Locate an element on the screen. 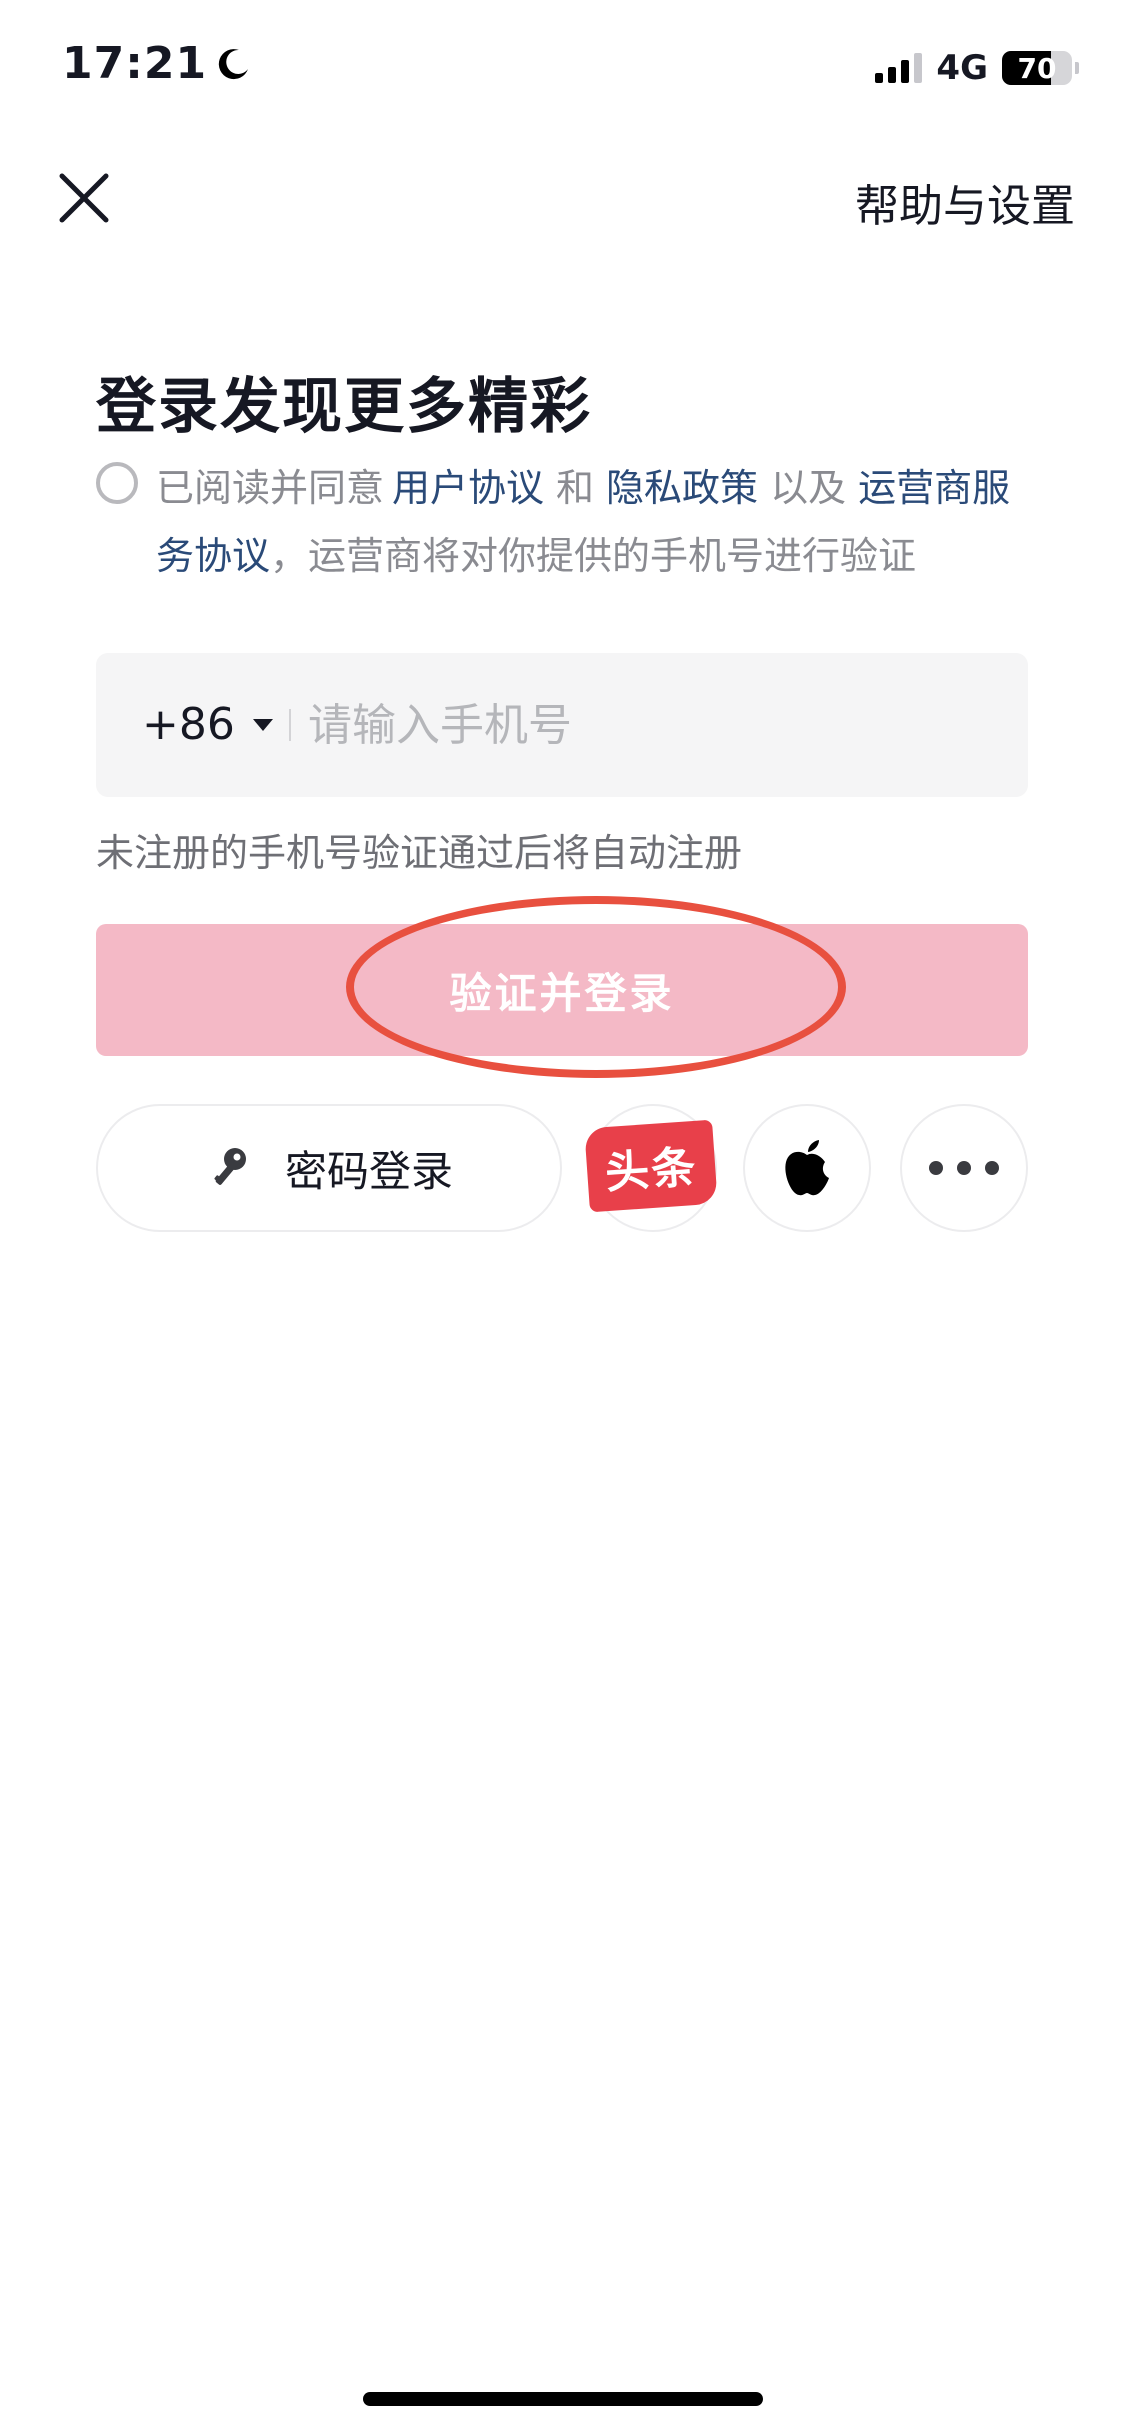 Image resolution: width=1125 pixels, height=2436 pixels. apple-icon is located at coordinates (807, 1168).